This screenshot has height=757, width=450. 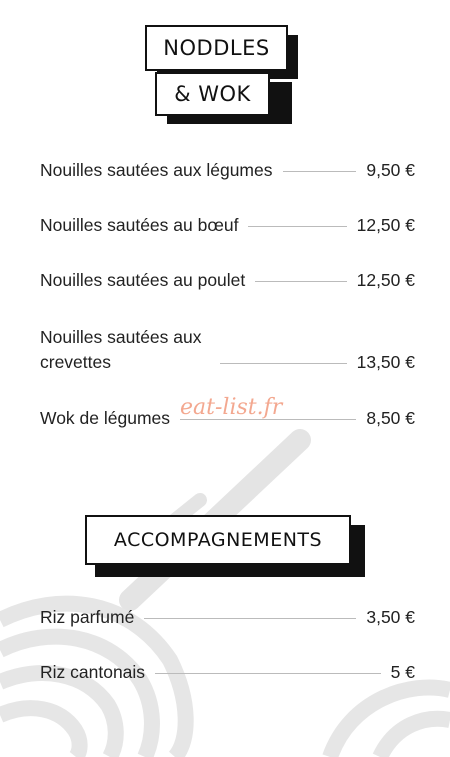 I want to click on menu-item: Nouilles sautées aux crevettes 13,50 €, so click(x=227, y=350).